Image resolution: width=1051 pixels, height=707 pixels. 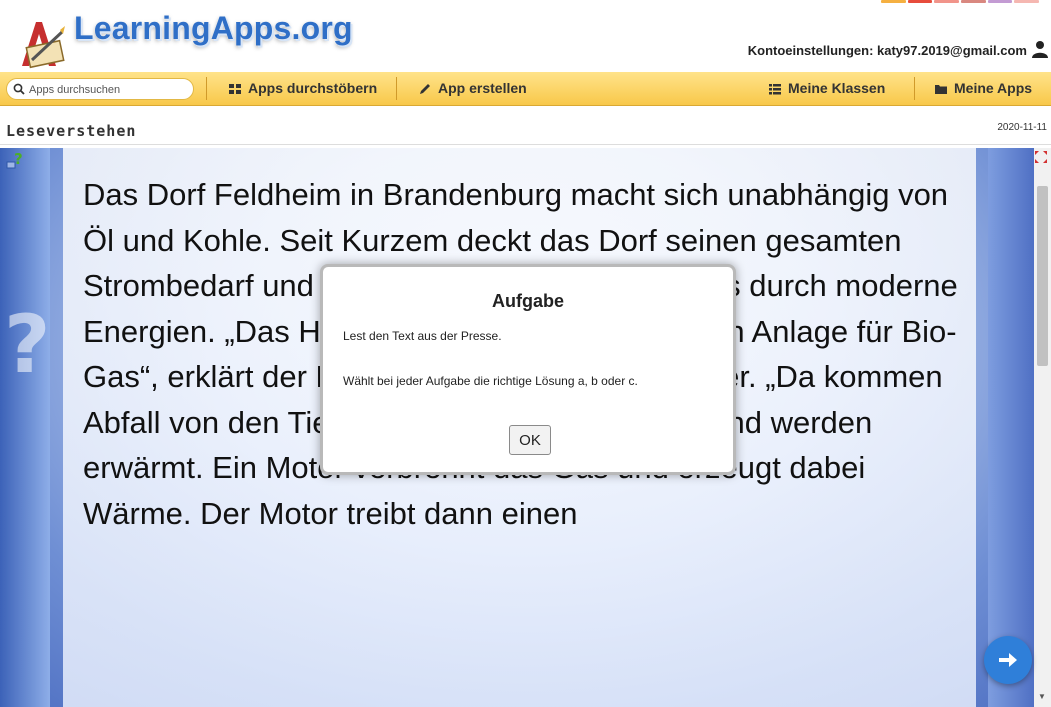 I want to click on page-date: 2020-11-11, so click(x=1022, y=127).